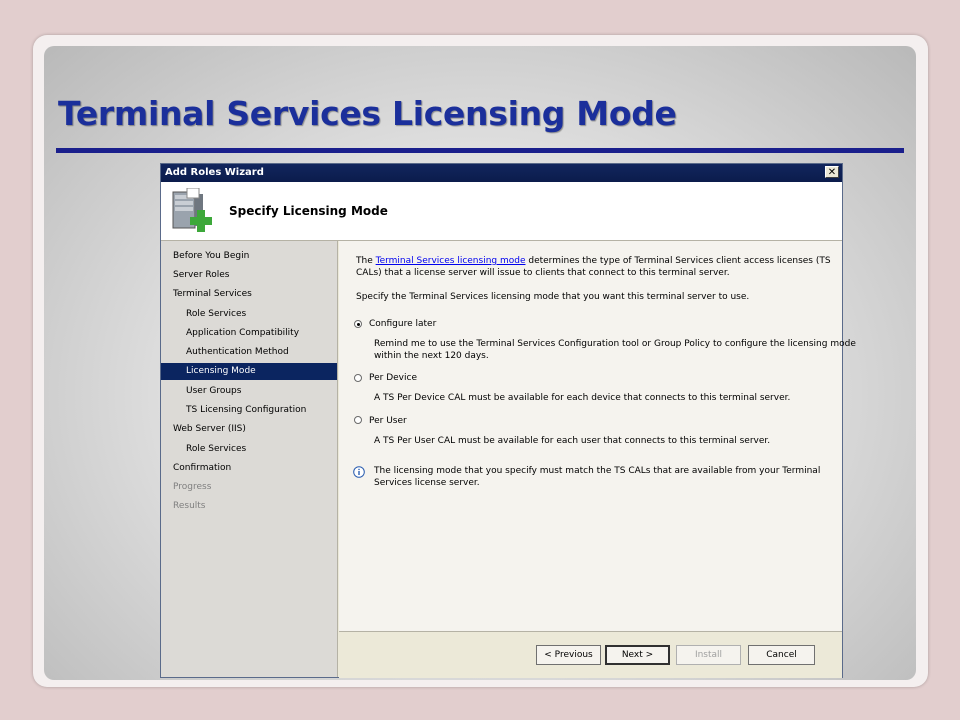 The width and height of the screenshot is (960, 720). What do you see at coordinates (708, 655) in the screenshot?
I see `install-button: Install` at bounding box center [708, 655].